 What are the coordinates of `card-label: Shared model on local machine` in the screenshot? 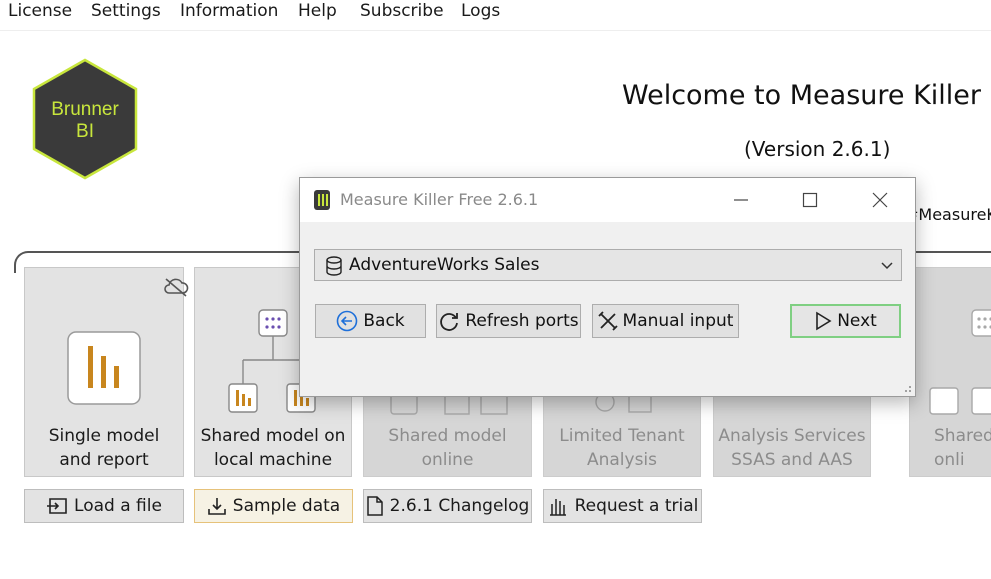 It's located at (273, 448).